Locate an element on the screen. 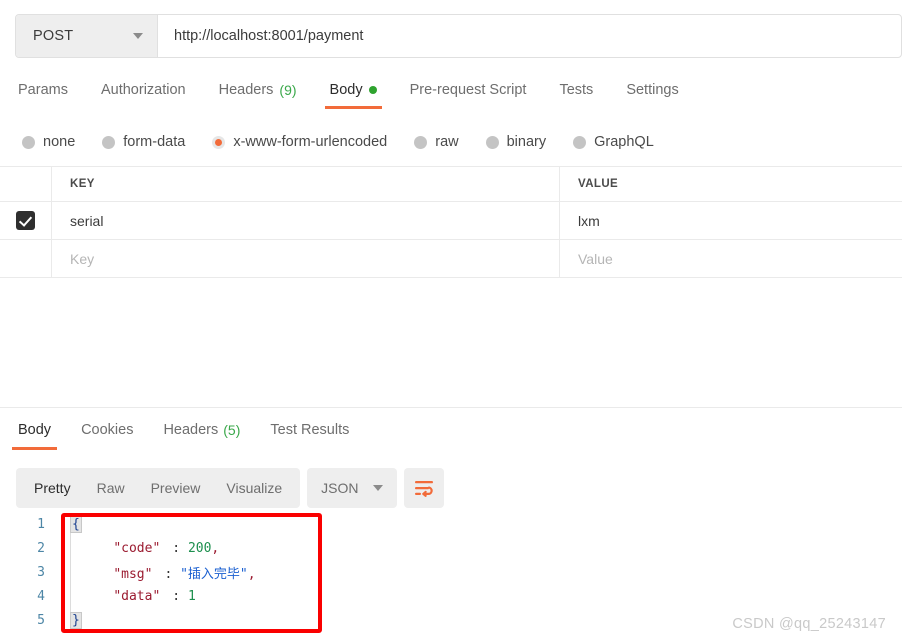 The width and height of the screenshot is (902, 644). code-line: 4 "data": 1 is located at coordinates (451, 596).